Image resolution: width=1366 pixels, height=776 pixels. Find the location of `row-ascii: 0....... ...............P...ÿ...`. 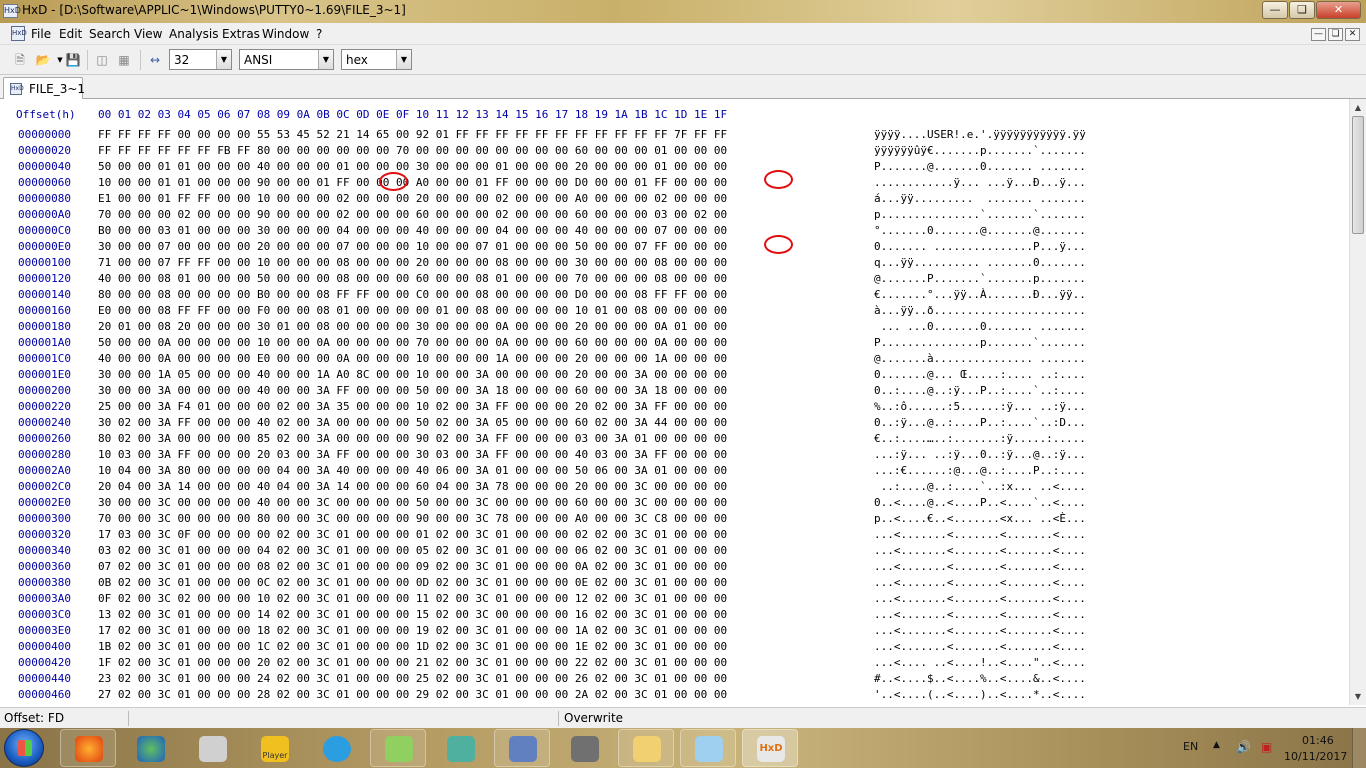

row-ascii: 0....... ...............P...ÿ... is located at coordinates (980, 246).